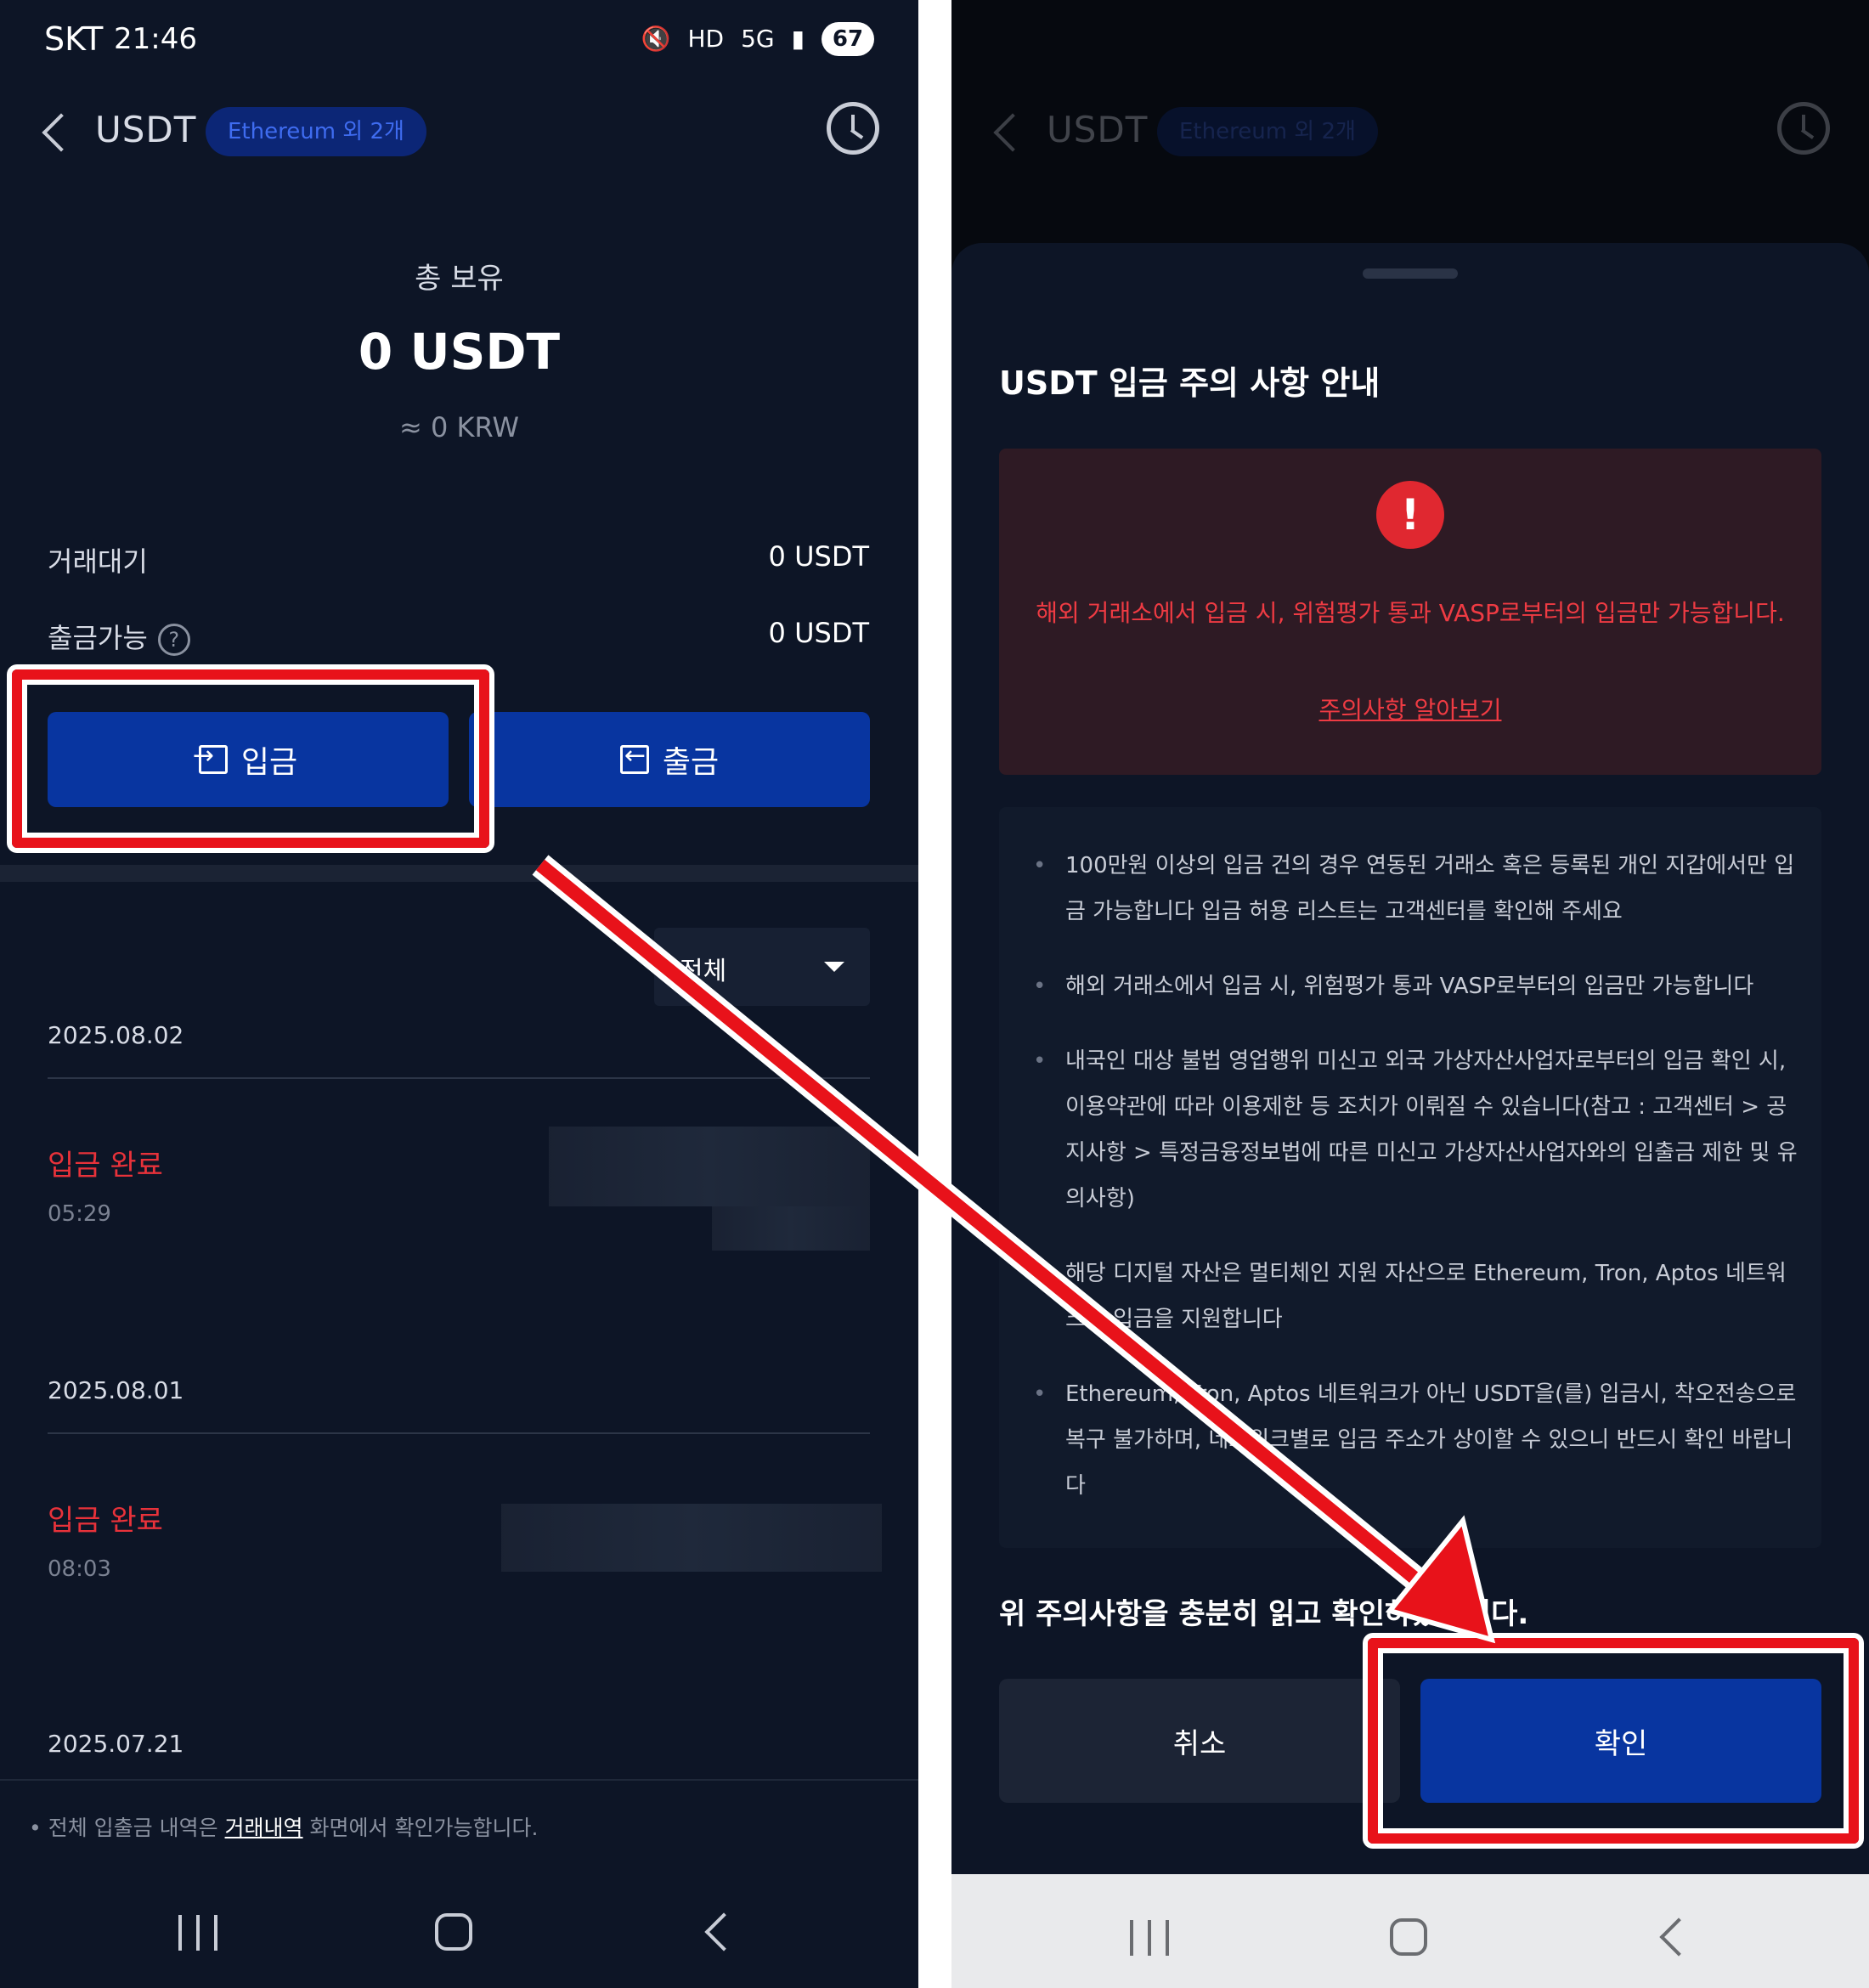 The height and width of the screenshot is (1988, 1869). I want to click on footer-suffix: 화면에서 확인가능합니다., so click(420, 1828).